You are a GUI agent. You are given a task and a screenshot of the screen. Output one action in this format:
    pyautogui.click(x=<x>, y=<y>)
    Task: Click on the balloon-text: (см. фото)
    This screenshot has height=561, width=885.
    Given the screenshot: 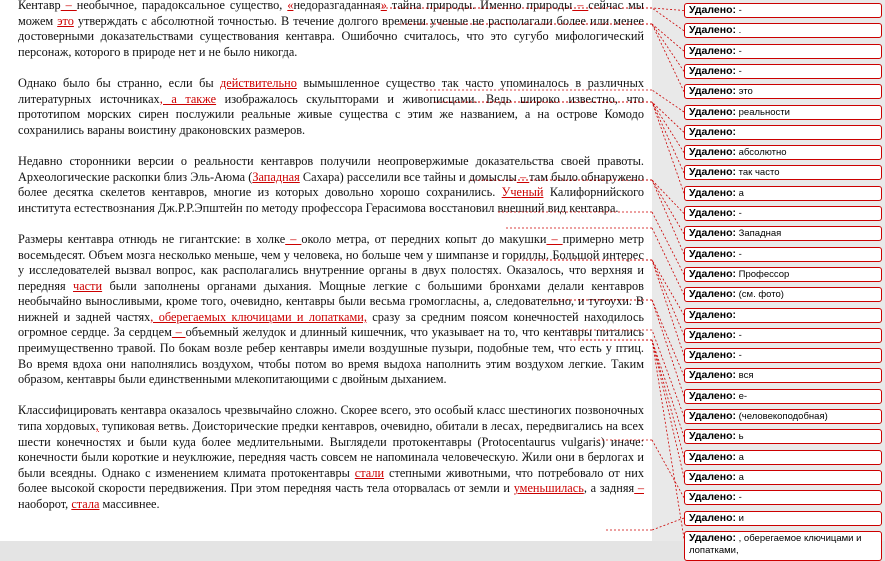 What is the action you would take?
    pyautogui.click(x=760, y=295)
    